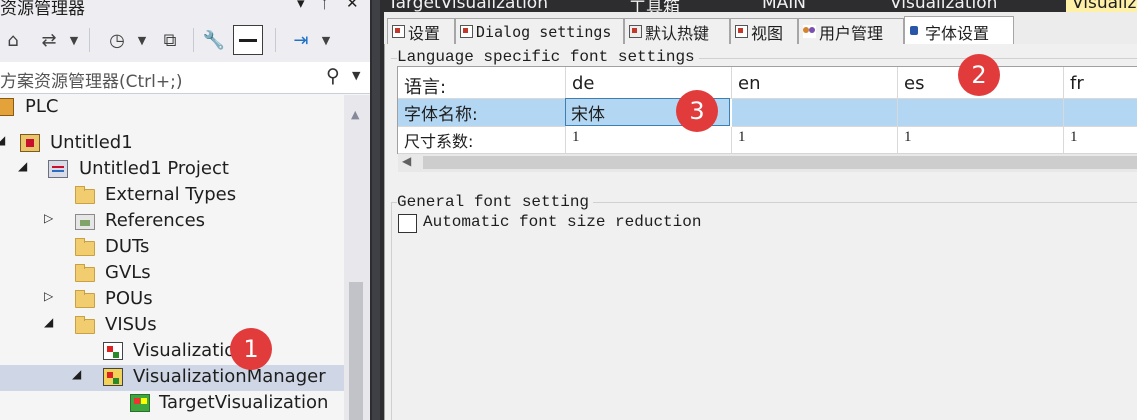 The height and width of the screenshot is (420, 1137). What do you see at coordinates (172, 248) in the screenshot?
I see `tree-item-duts: DUTs` at bounding box center [172, 248].